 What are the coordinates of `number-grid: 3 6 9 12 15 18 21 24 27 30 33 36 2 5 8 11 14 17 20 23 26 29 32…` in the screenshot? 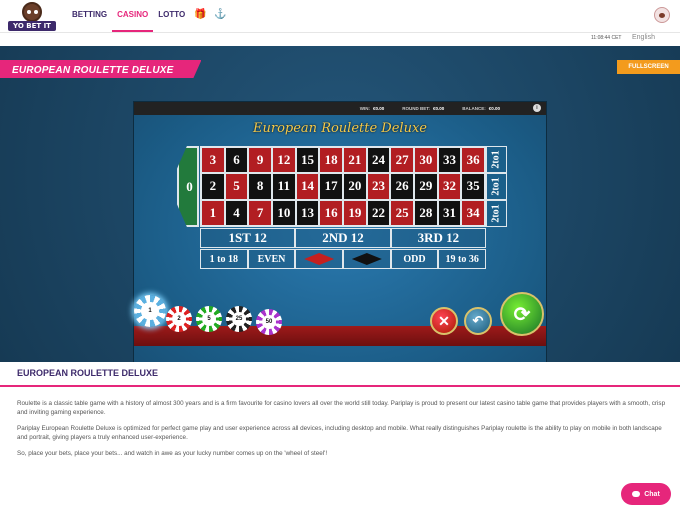 It's located at (343, 186).